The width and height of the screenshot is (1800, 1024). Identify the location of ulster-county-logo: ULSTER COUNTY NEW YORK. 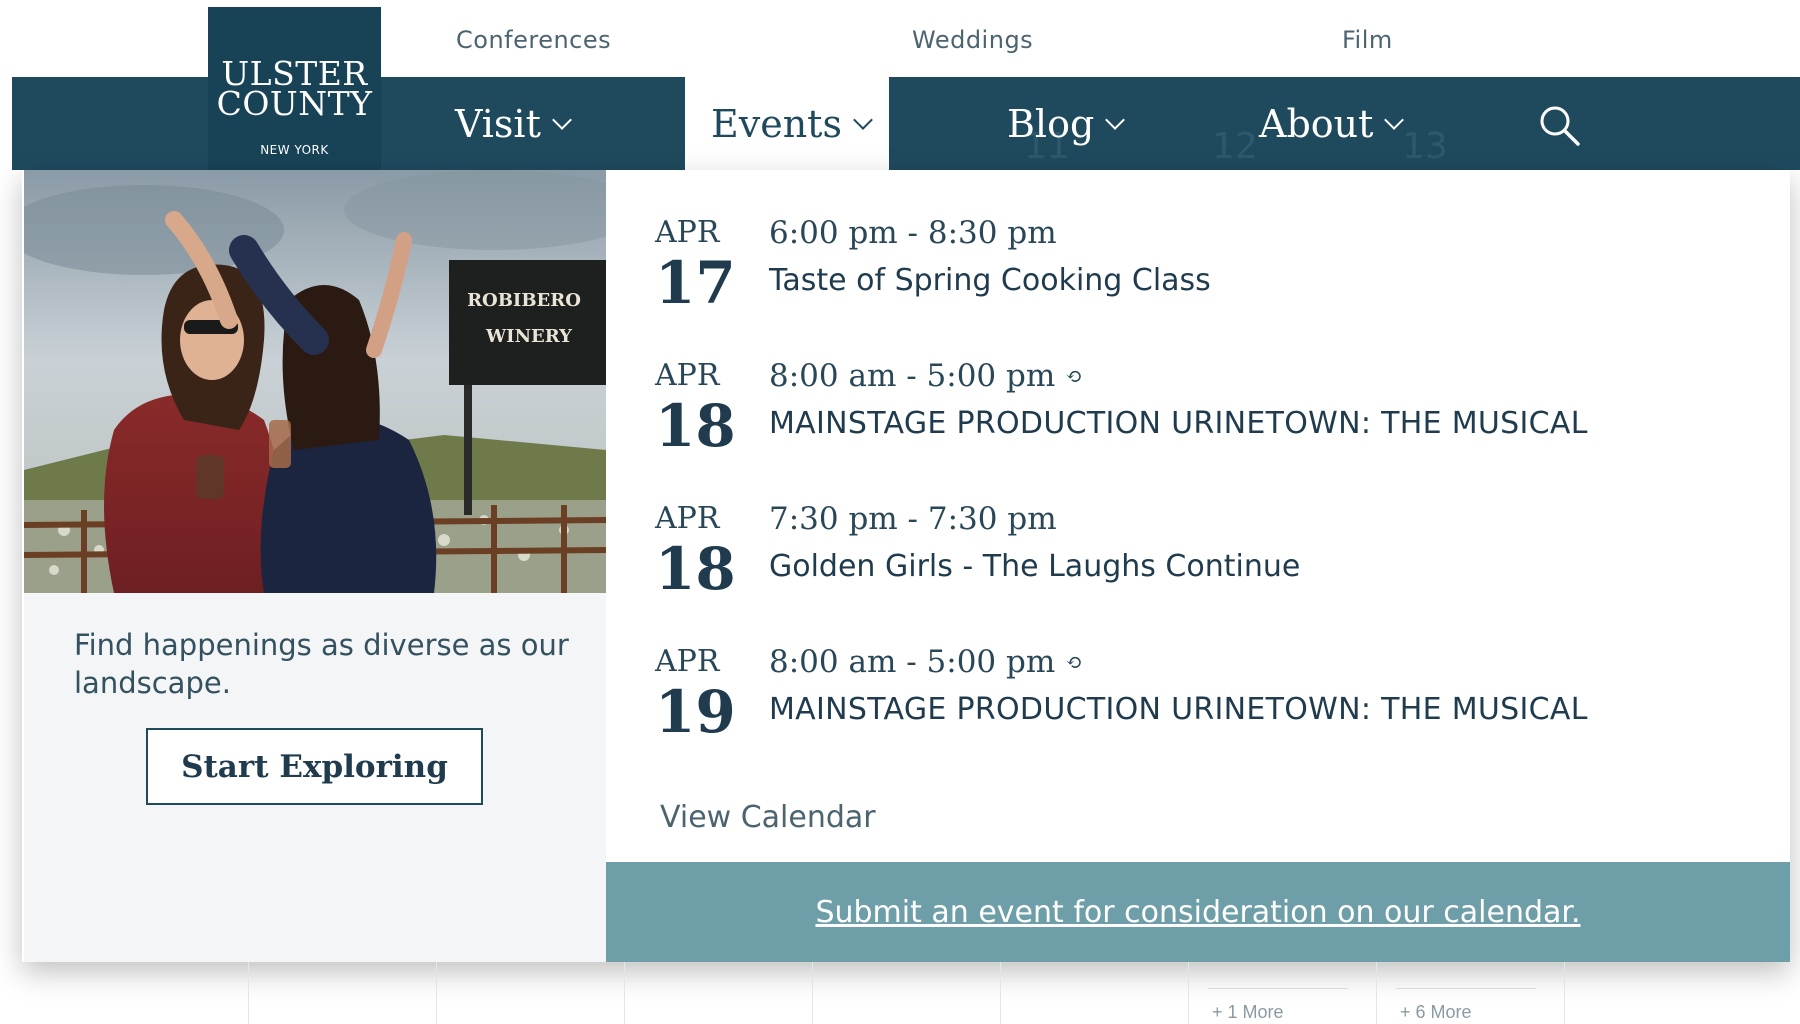
(294, 89).